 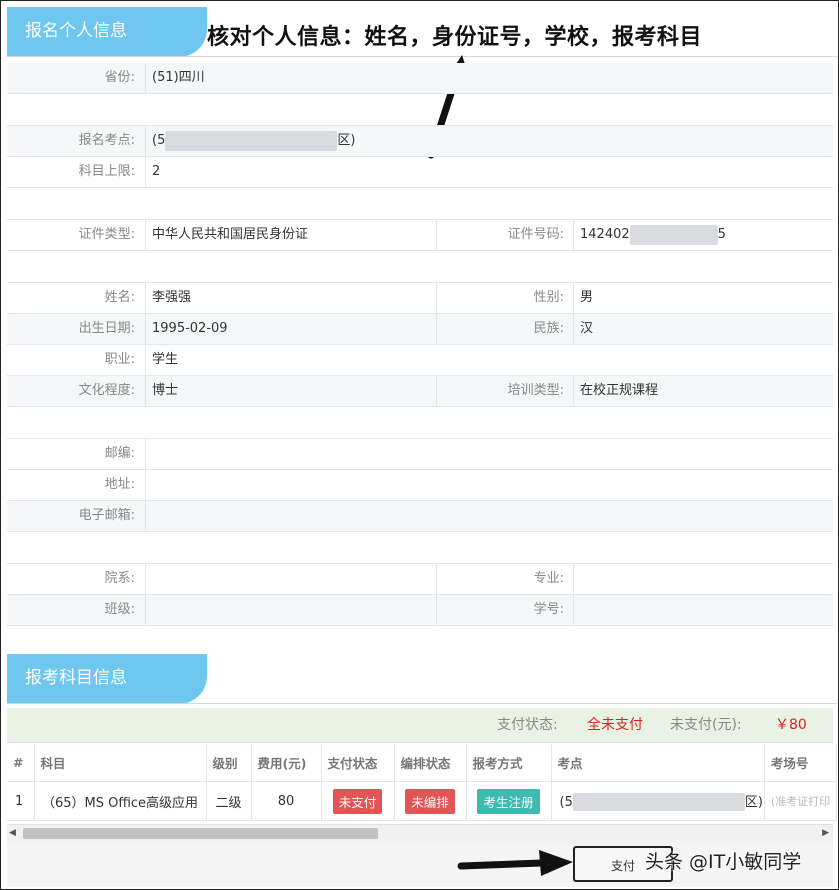 What do you see at coordinates (500, 298) in the screenshot?
I see `gender-label: 性别:` at bounding box center [500, 298].